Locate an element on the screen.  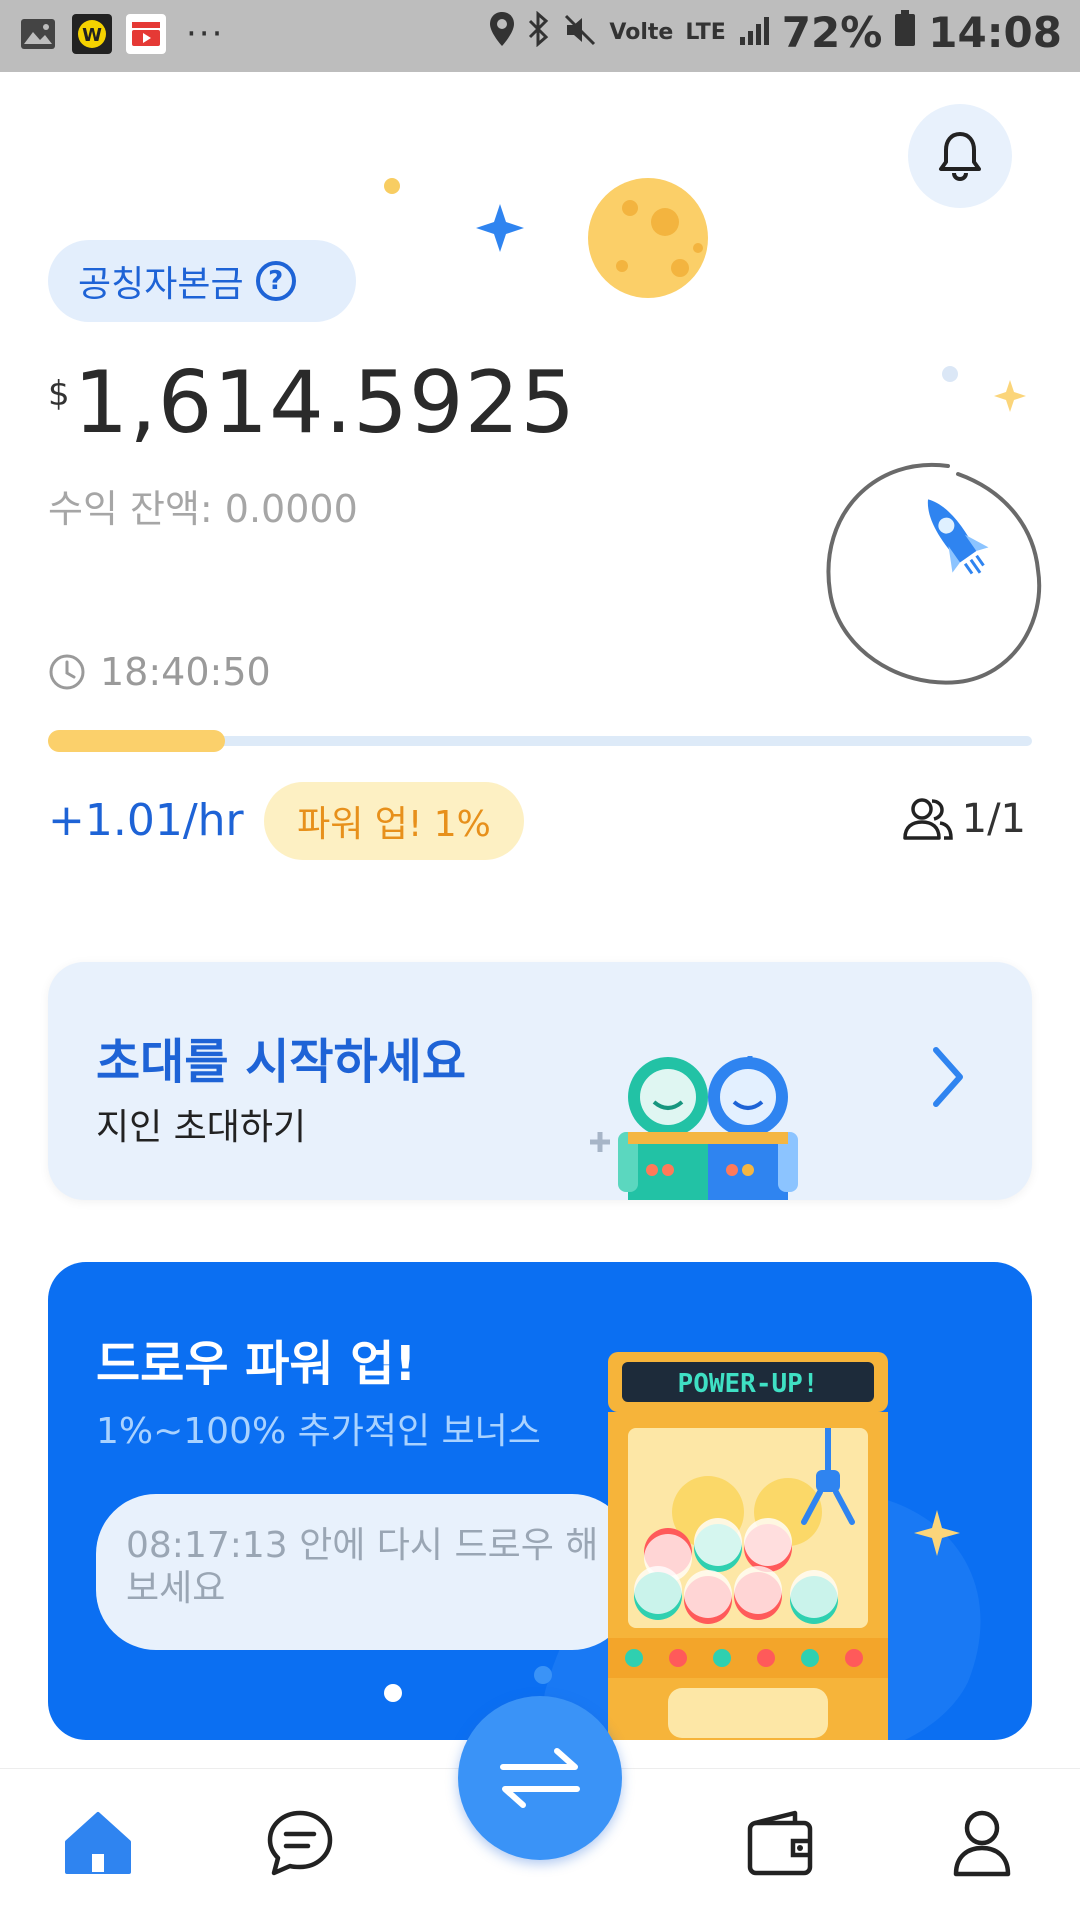
claw-machine-illustration: POWER-UP! is located at coordinates (748, 1546).